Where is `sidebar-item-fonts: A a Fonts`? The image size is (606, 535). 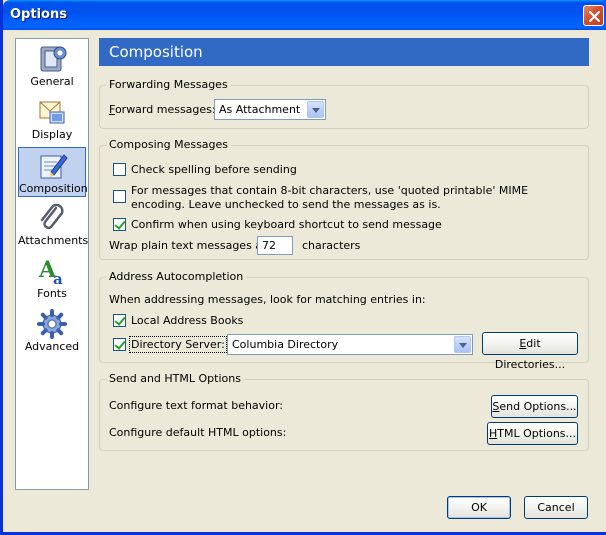 sidebar-item-fonts: A a Fonts is located at coordinates (52, 278).